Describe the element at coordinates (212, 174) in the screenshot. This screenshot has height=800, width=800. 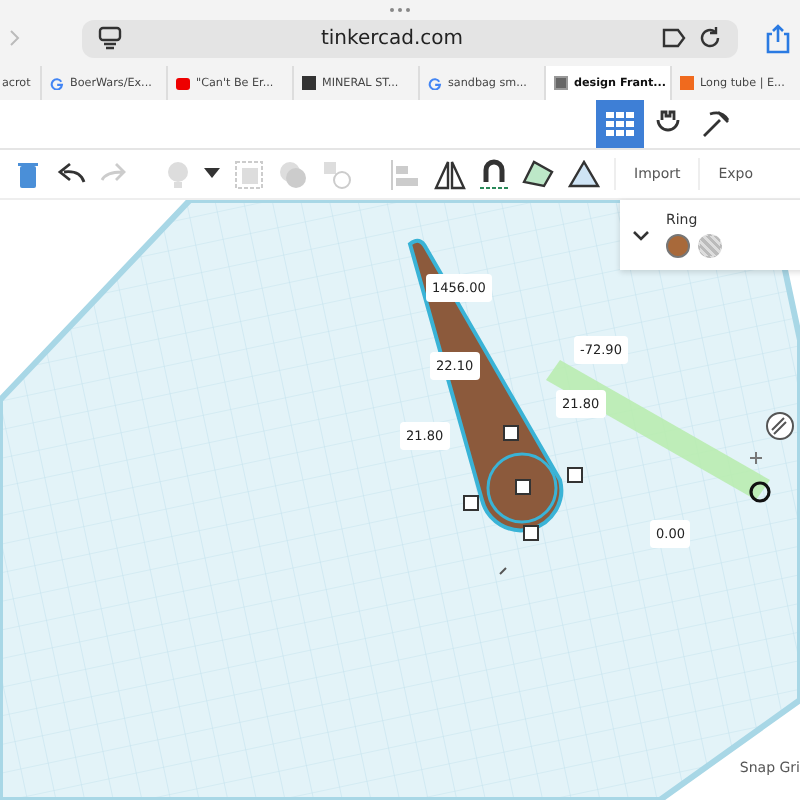
I see `dropdown-caret-icon` at that location.